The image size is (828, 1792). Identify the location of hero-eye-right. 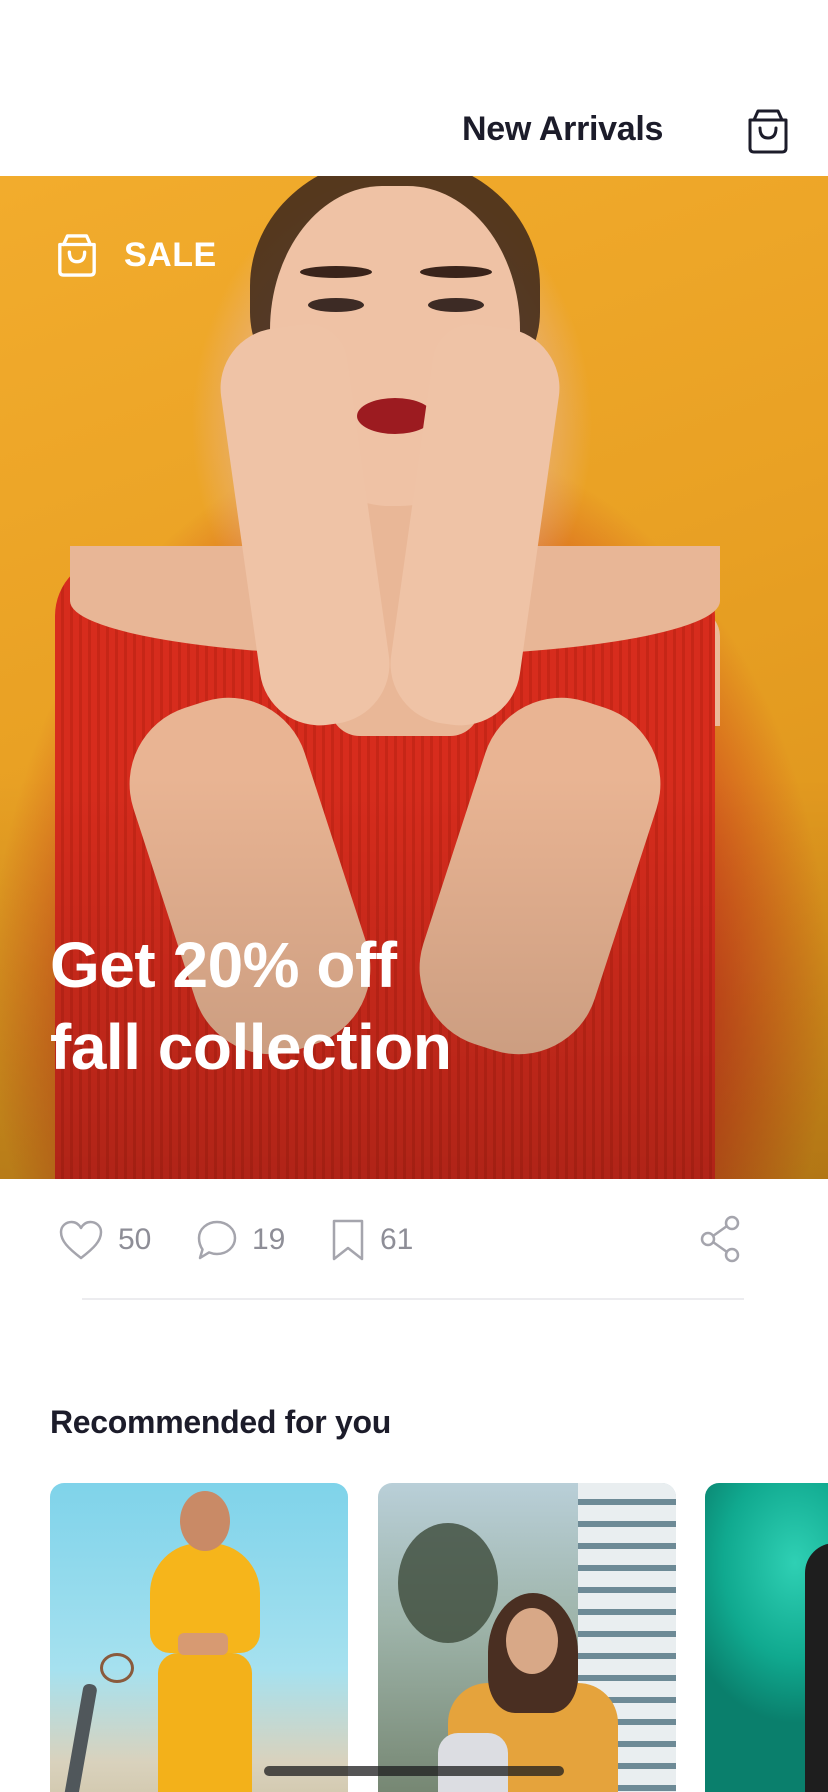
(456, 305).